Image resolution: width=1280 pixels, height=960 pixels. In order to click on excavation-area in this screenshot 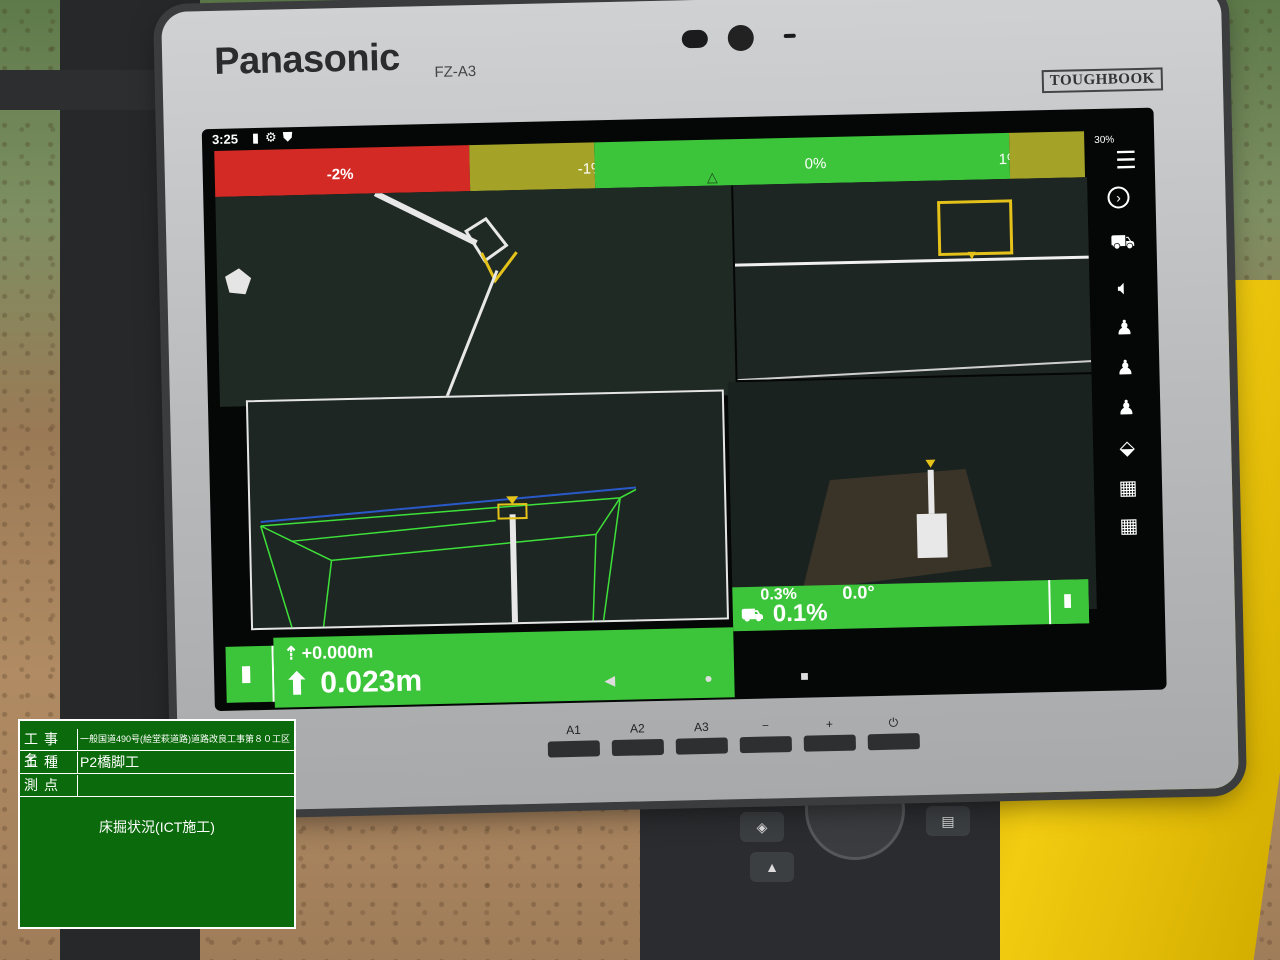, I will do `click(897, 529)`.